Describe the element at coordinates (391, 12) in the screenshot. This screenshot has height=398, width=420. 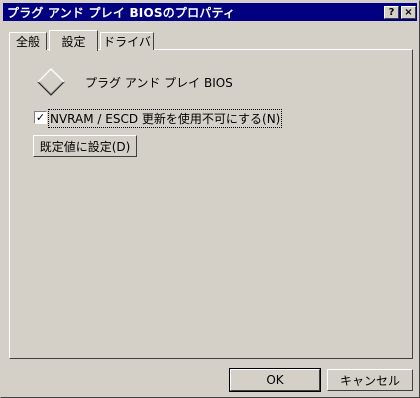
I see `help-button: ?` at that location.